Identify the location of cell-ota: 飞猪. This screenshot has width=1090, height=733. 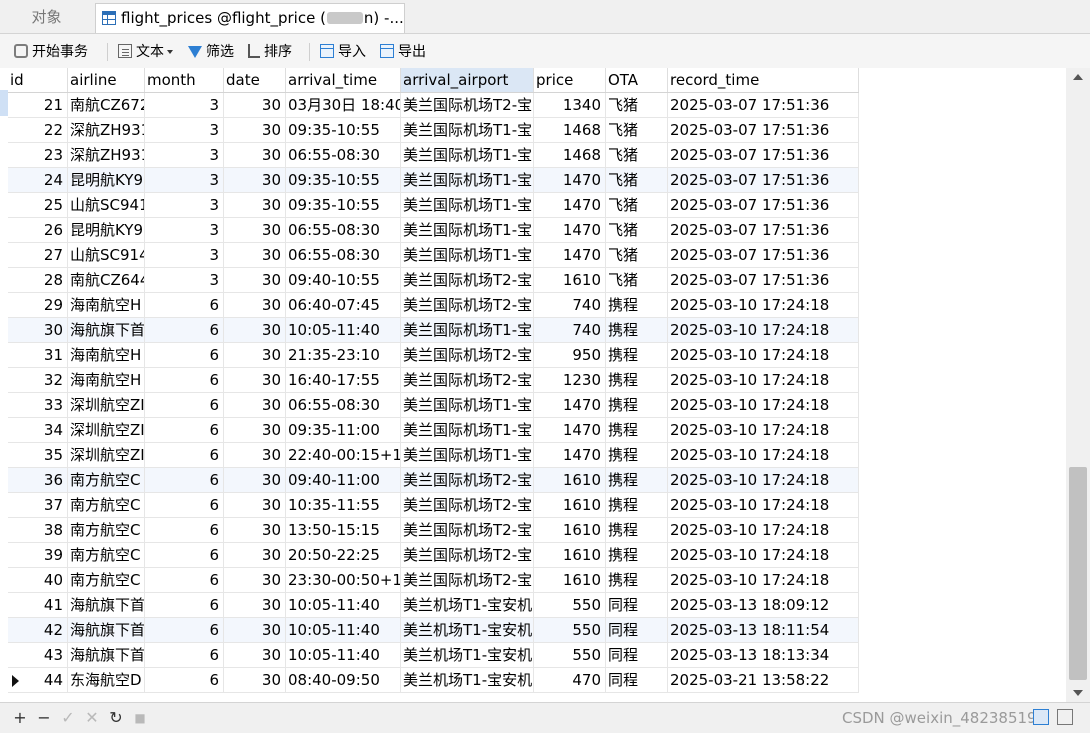
(637, 230).